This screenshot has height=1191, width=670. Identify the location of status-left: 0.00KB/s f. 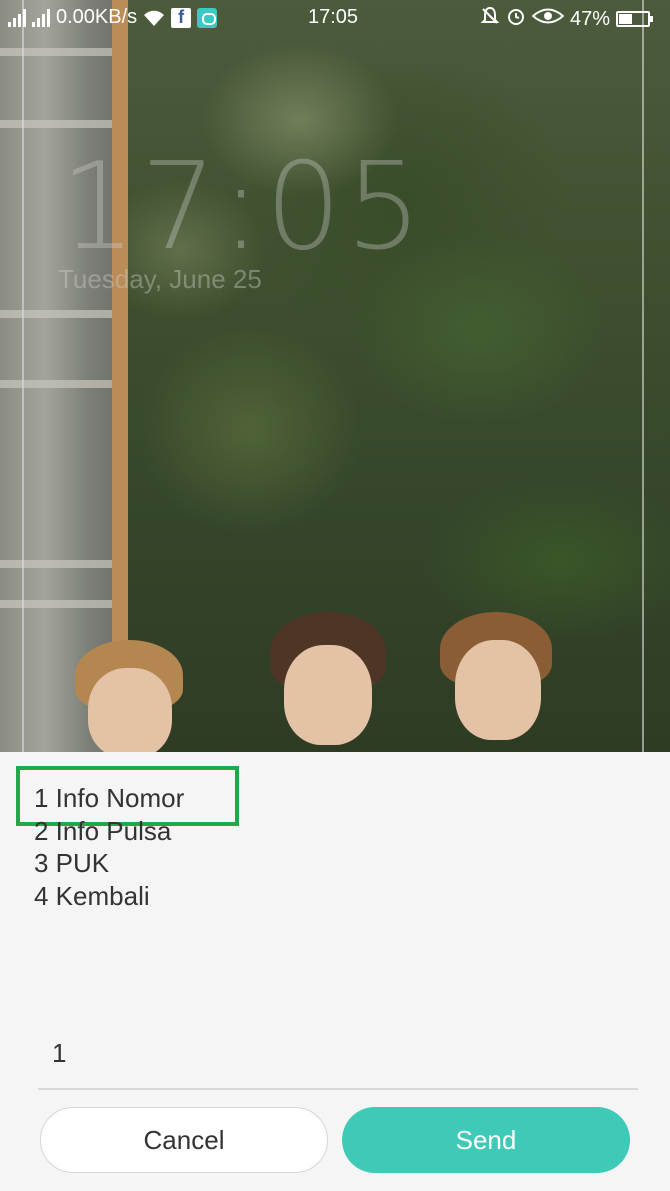
(113, 17).